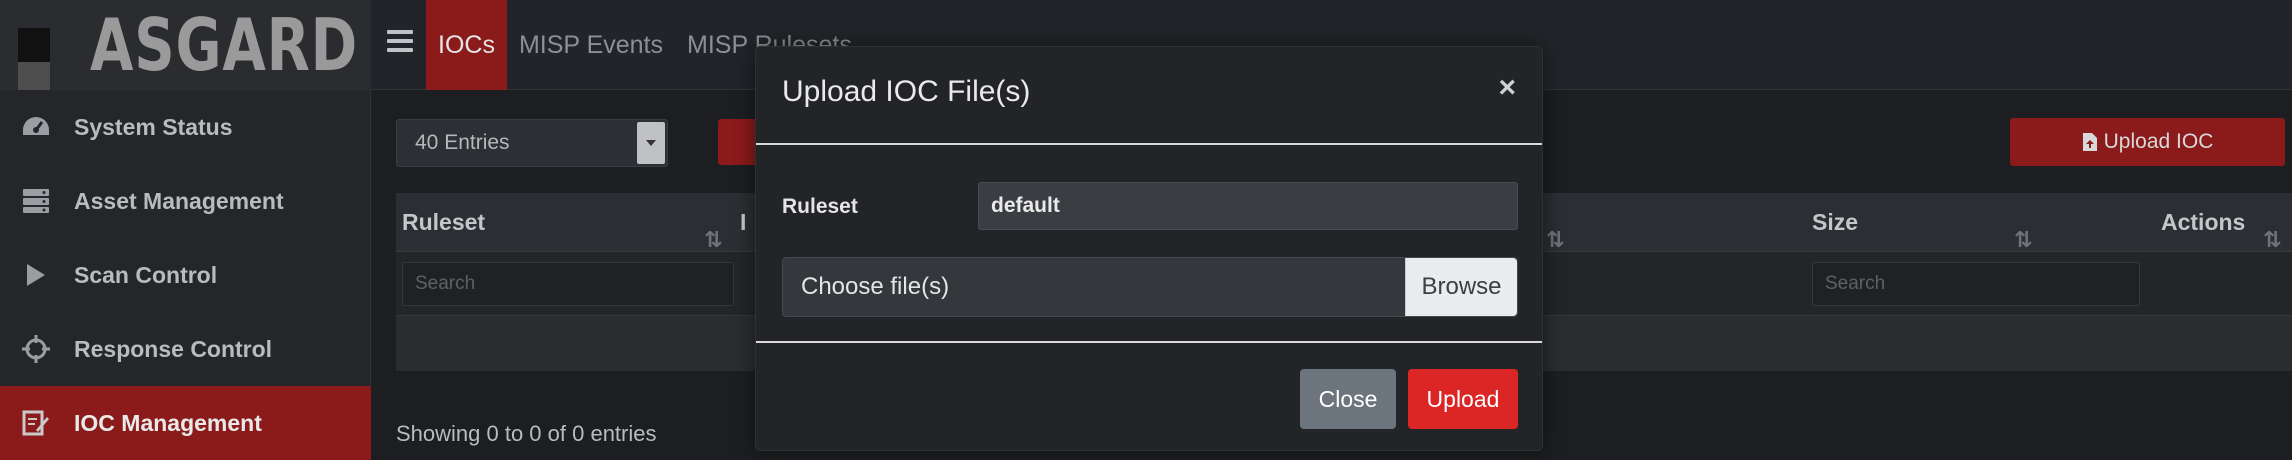  What do you see at coordinates (146, 274) in the screenshot?
I see `sidebar-item-label: Scan Control` at bounding box center [146, 274].